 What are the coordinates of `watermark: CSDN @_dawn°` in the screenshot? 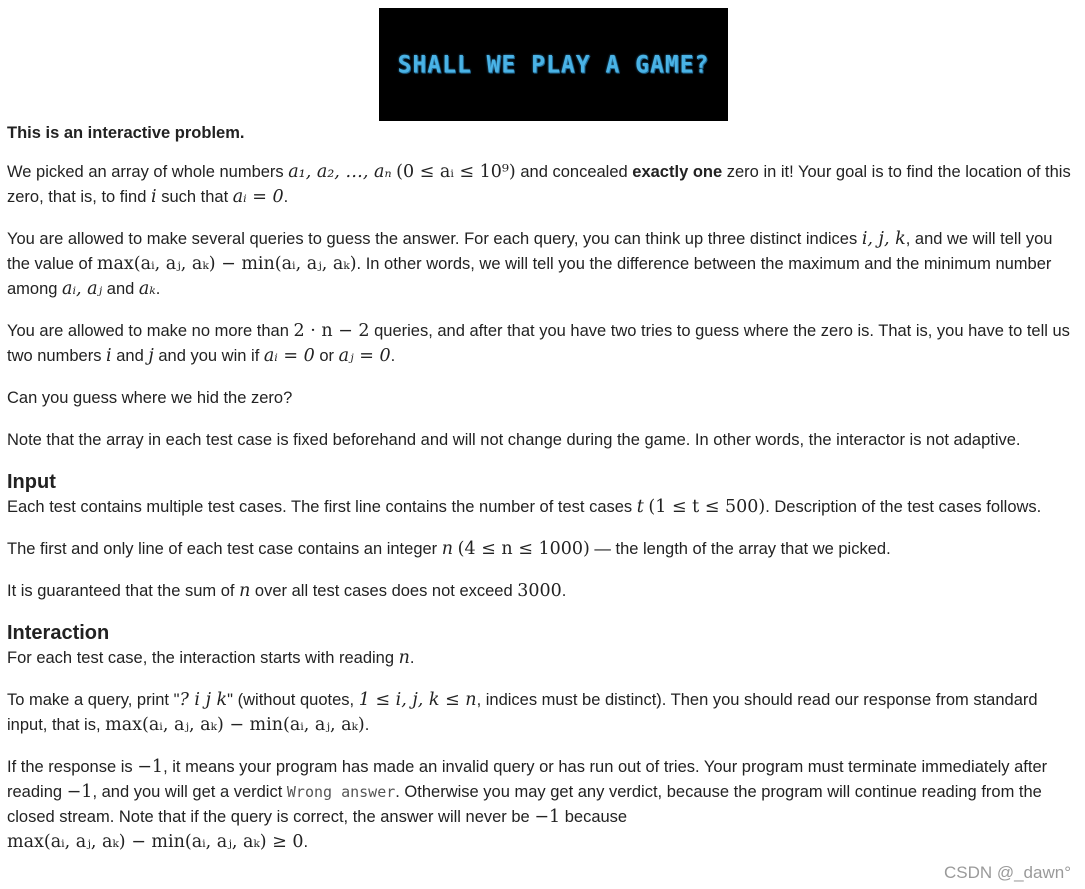 It's located at (1007, 872).